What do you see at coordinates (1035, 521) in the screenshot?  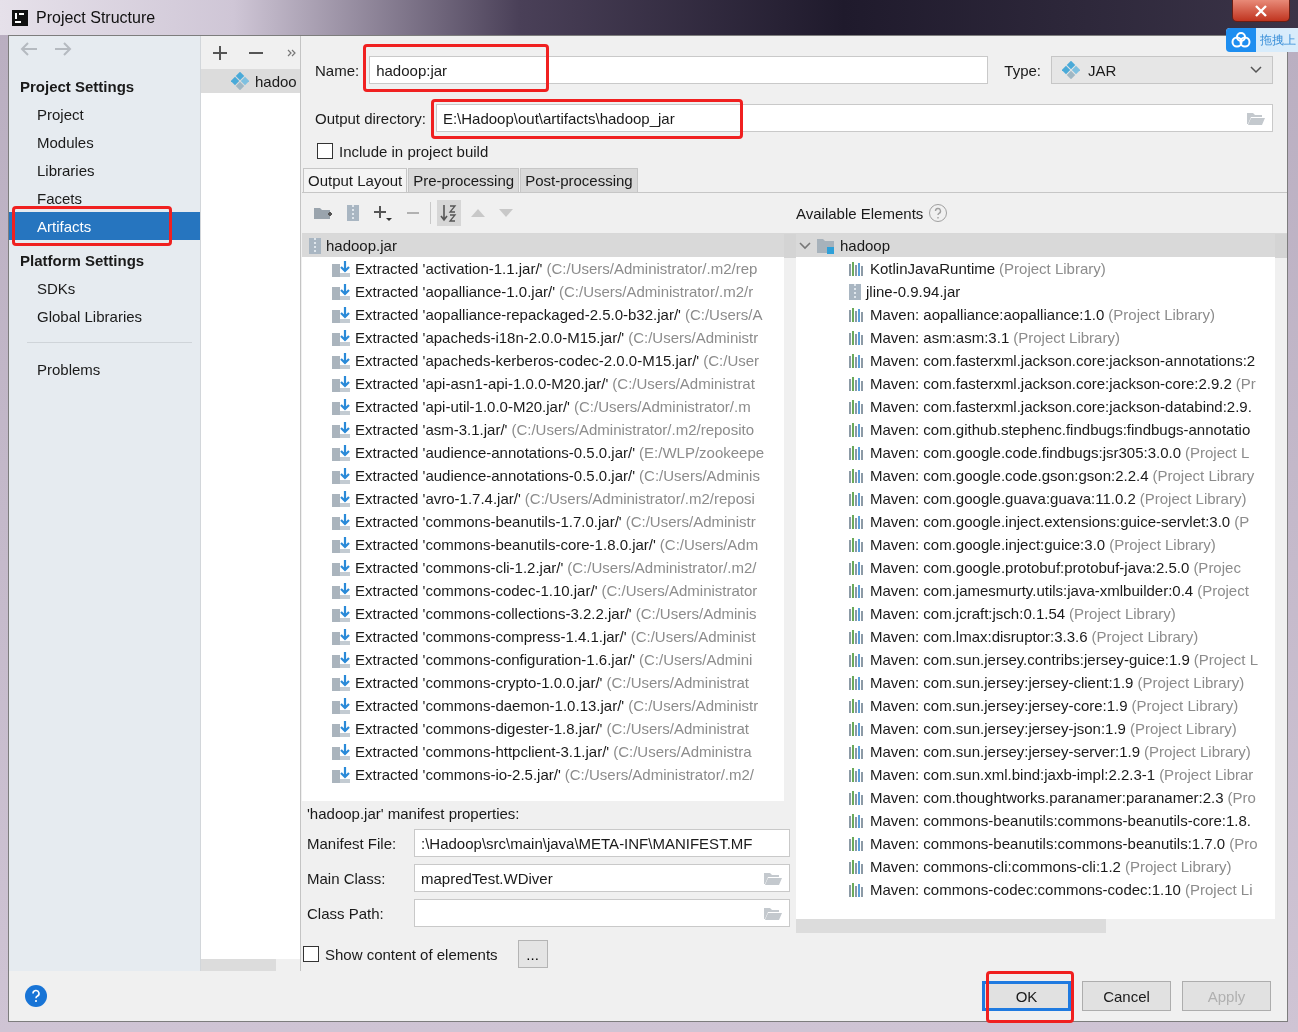 I see `tree-row: Maven: com.google.inject.extensions:guice-servlet:3.0 (P` at bounding box center [1035, 521].